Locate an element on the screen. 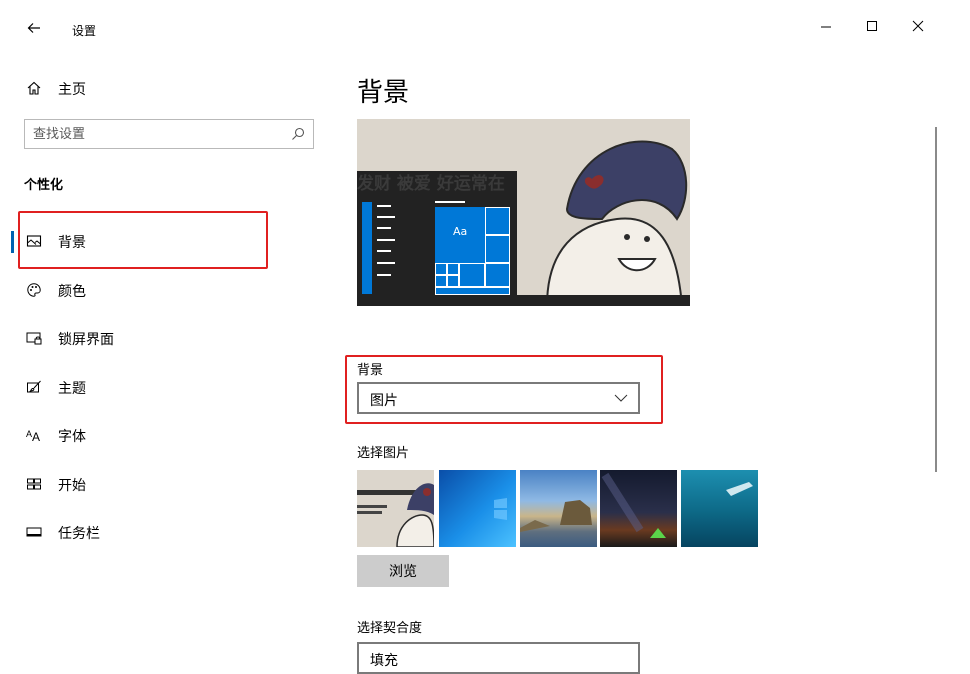 The height and width of the screenshot is (674, 970). cartoon-picture is located at coordinates (598, 212).